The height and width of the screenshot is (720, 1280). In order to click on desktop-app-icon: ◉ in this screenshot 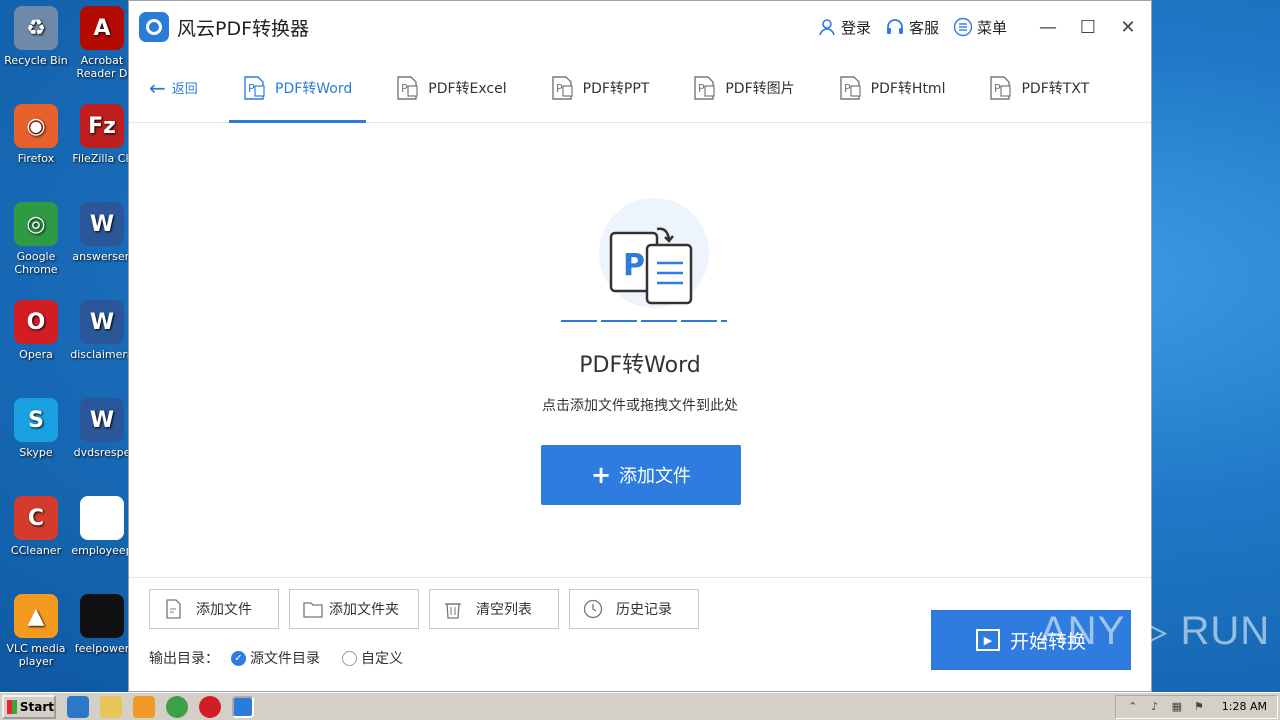, I will do `click(36, 126)`.